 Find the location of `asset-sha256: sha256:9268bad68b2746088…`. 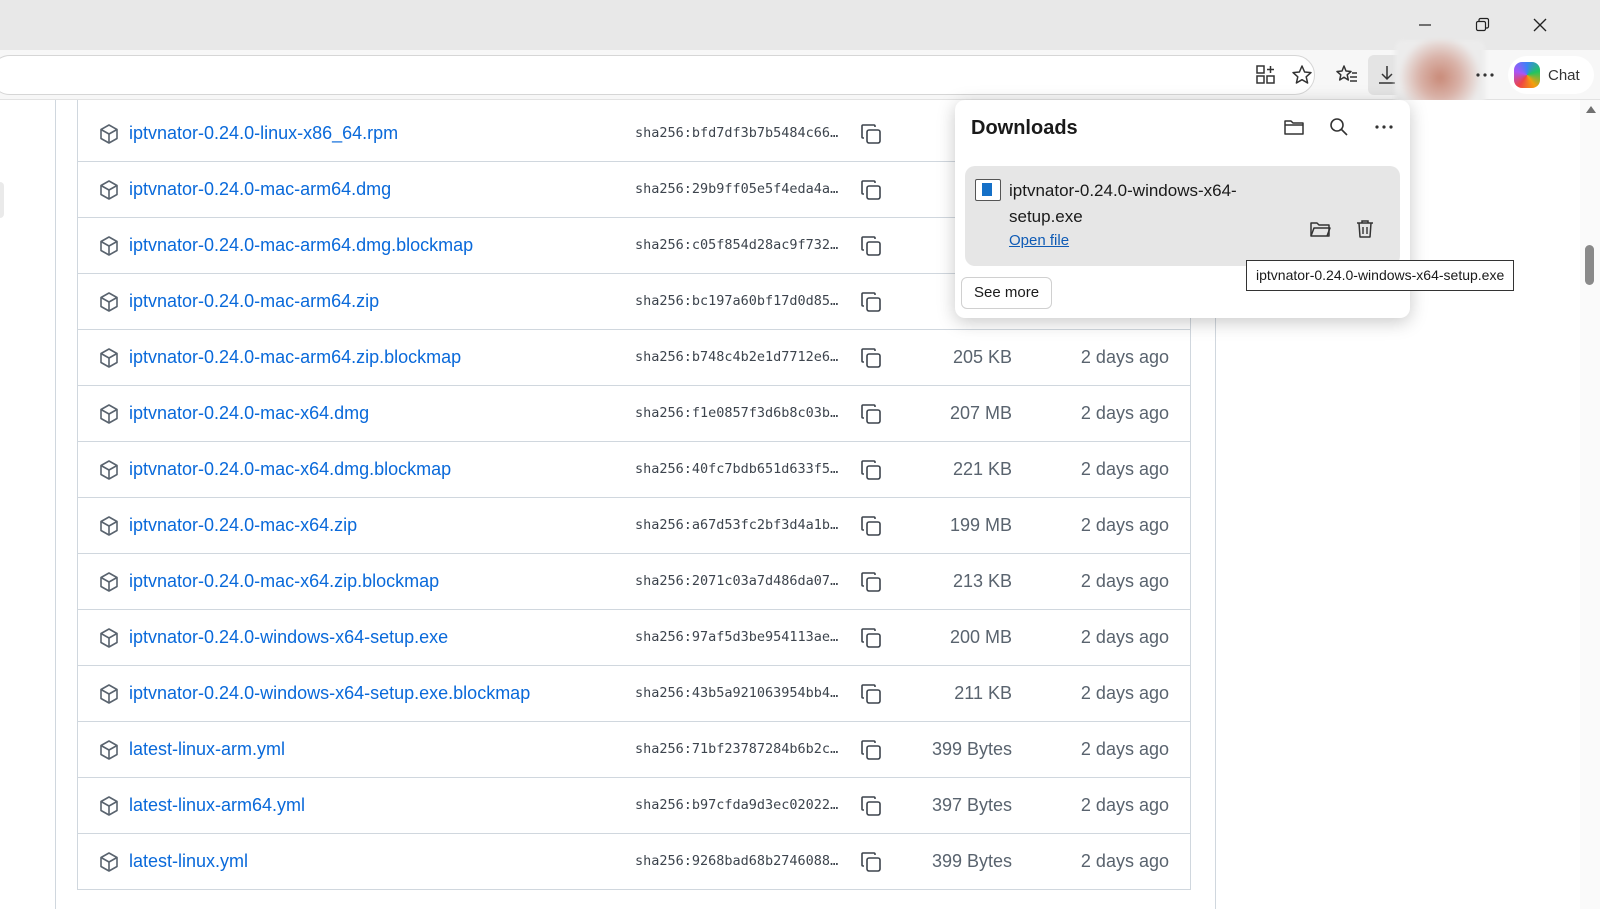

asset-sha256: sha256:9268bad68b2746088… is located at coordinates (737, 861).